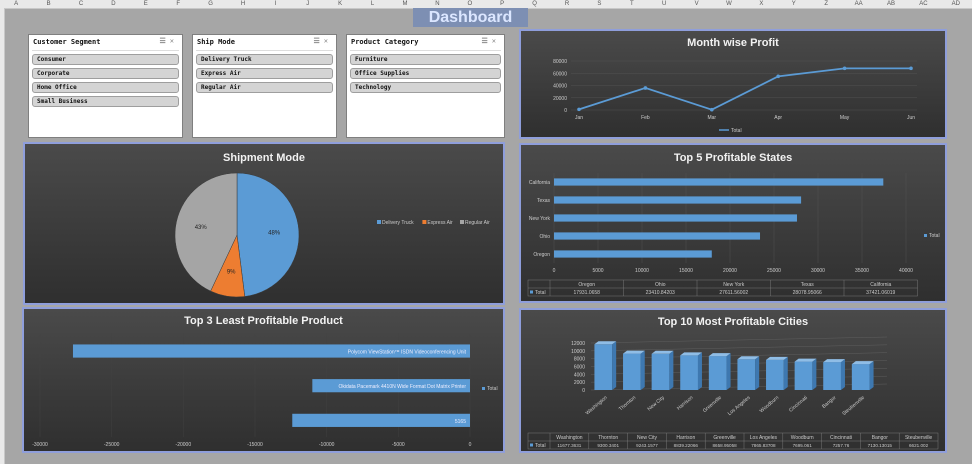 This screenshot has width=972, height=464. What do you see at coordinates (664, 4) in the screenshot?
I see `column-header-u: U` at bounding box center [664, 4].